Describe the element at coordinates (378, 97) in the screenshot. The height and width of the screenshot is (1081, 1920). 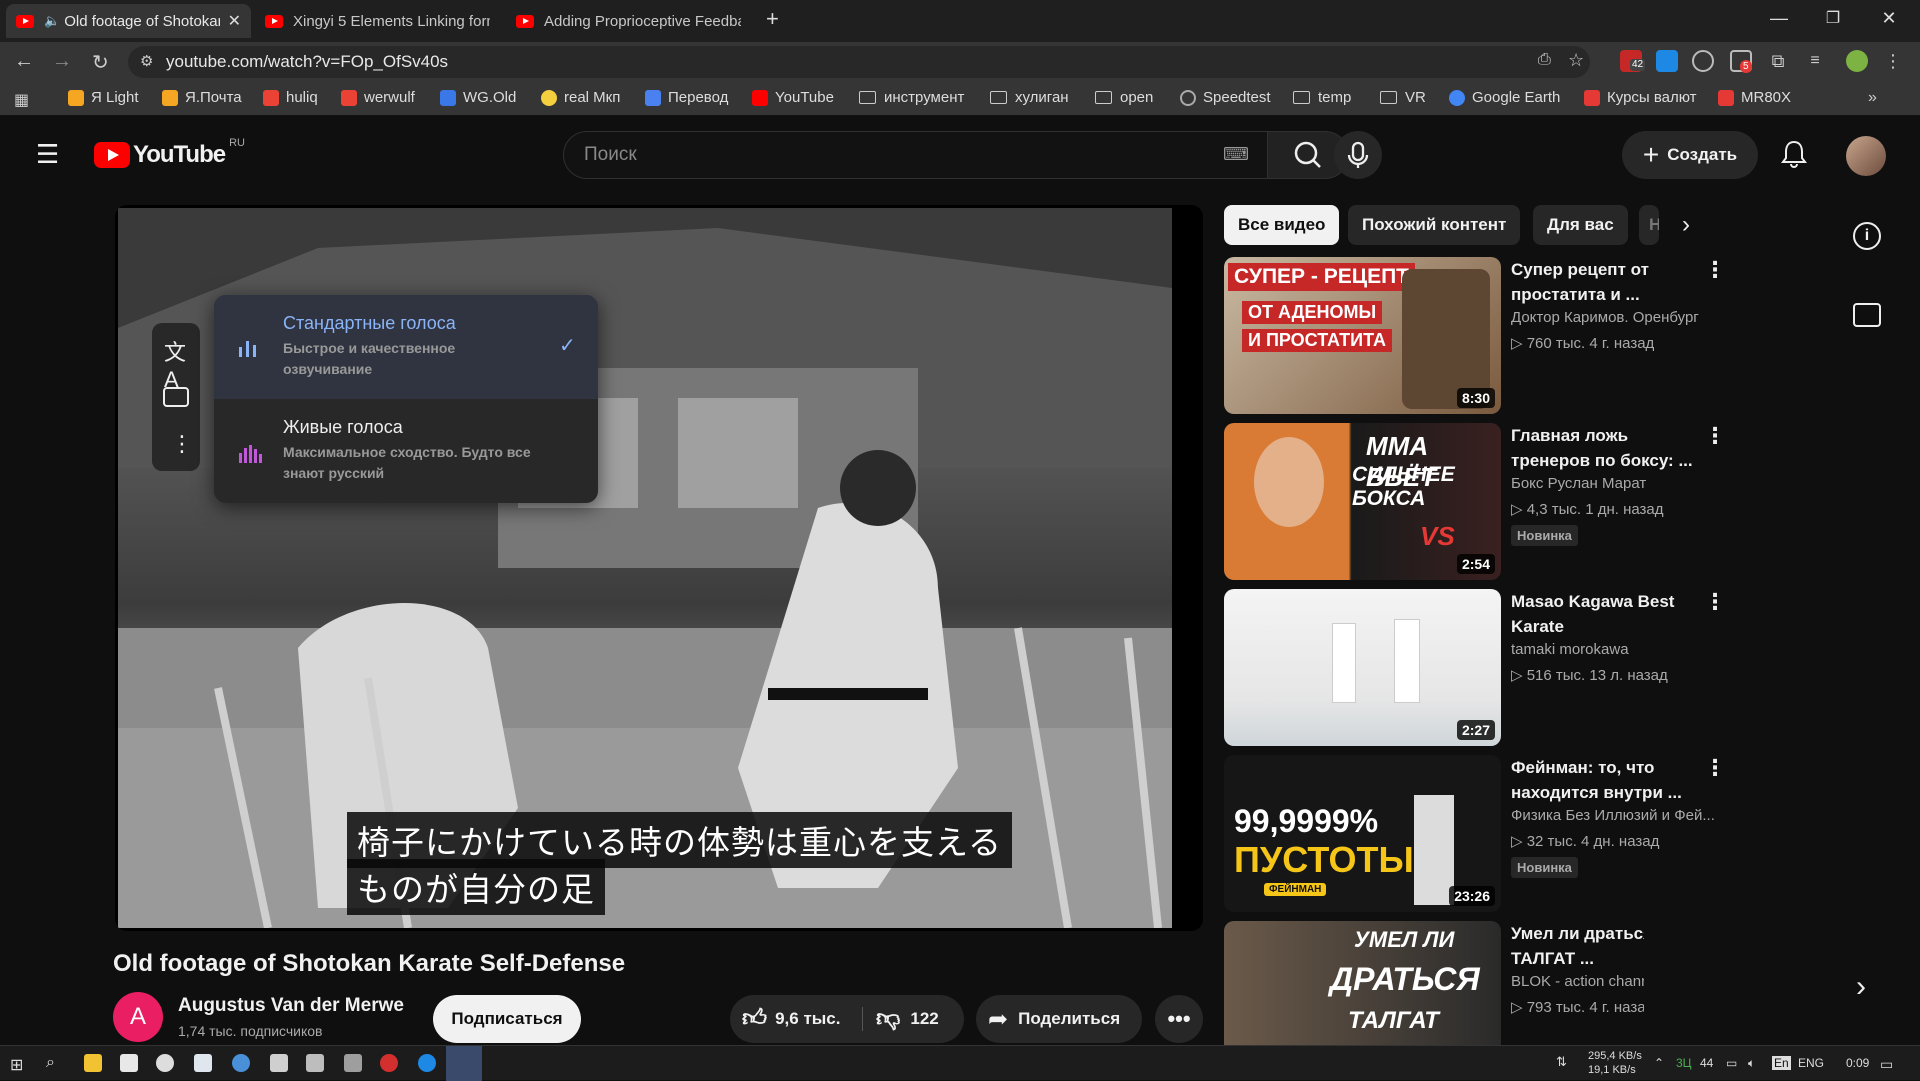
I see `bookmark-werwulf: werwulf` at that location.